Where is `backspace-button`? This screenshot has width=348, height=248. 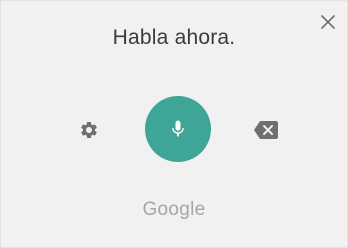
backspace-button is located at coordinates (266, 130).